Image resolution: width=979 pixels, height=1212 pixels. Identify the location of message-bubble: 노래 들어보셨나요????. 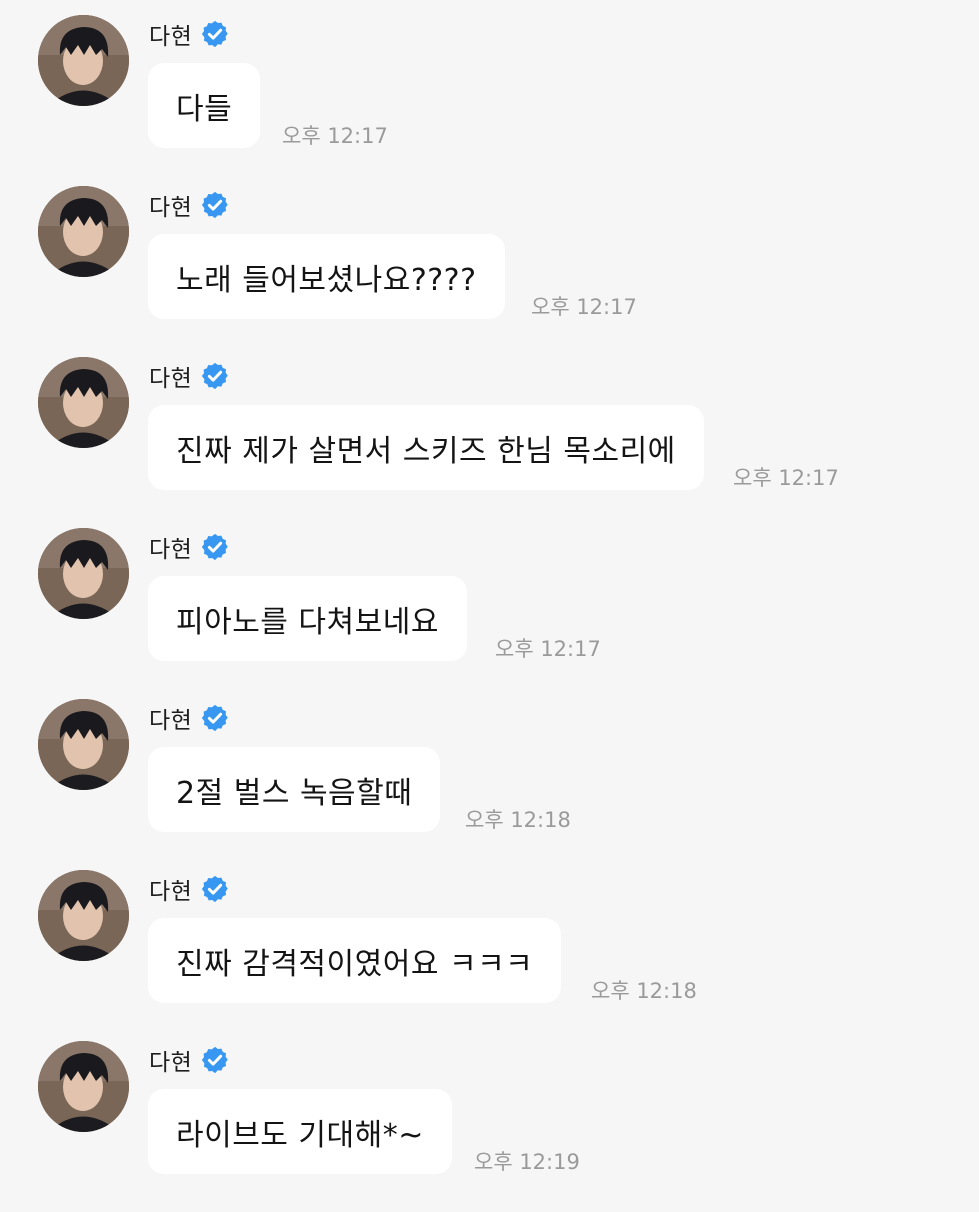
(326, 276).